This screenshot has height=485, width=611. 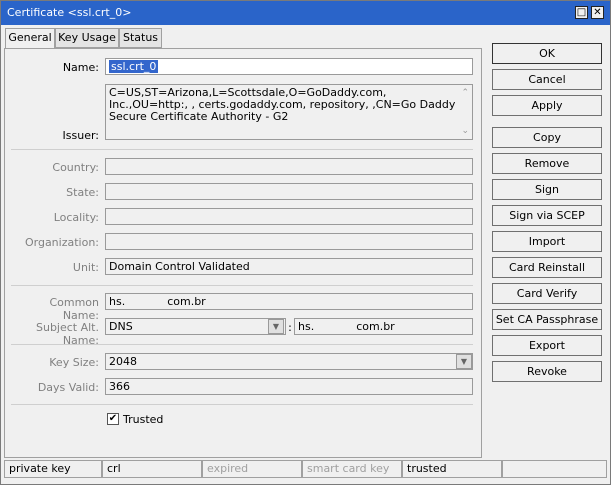 What do you see at coordinates (61, 242) in the screenshot?
I see `organization-label: Organization:` at bounding box center [61, 242].